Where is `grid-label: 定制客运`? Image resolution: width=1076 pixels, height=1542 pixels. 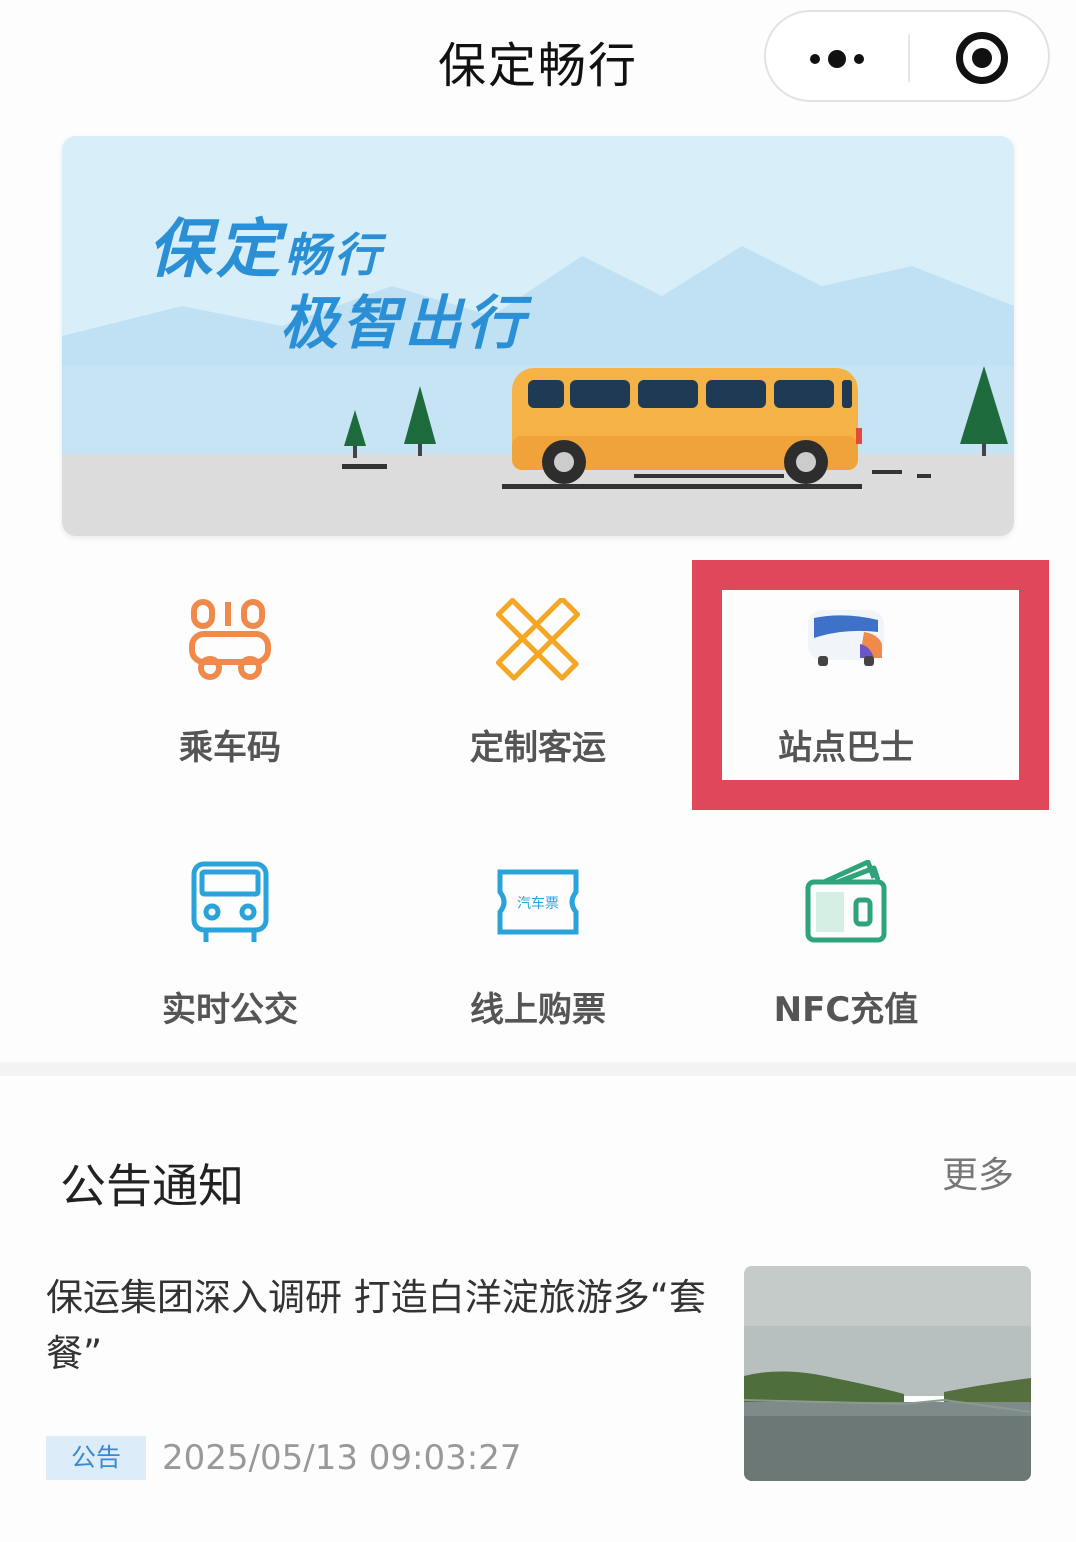 grid-label: 定制客运 is located at coordinates (538, 748).